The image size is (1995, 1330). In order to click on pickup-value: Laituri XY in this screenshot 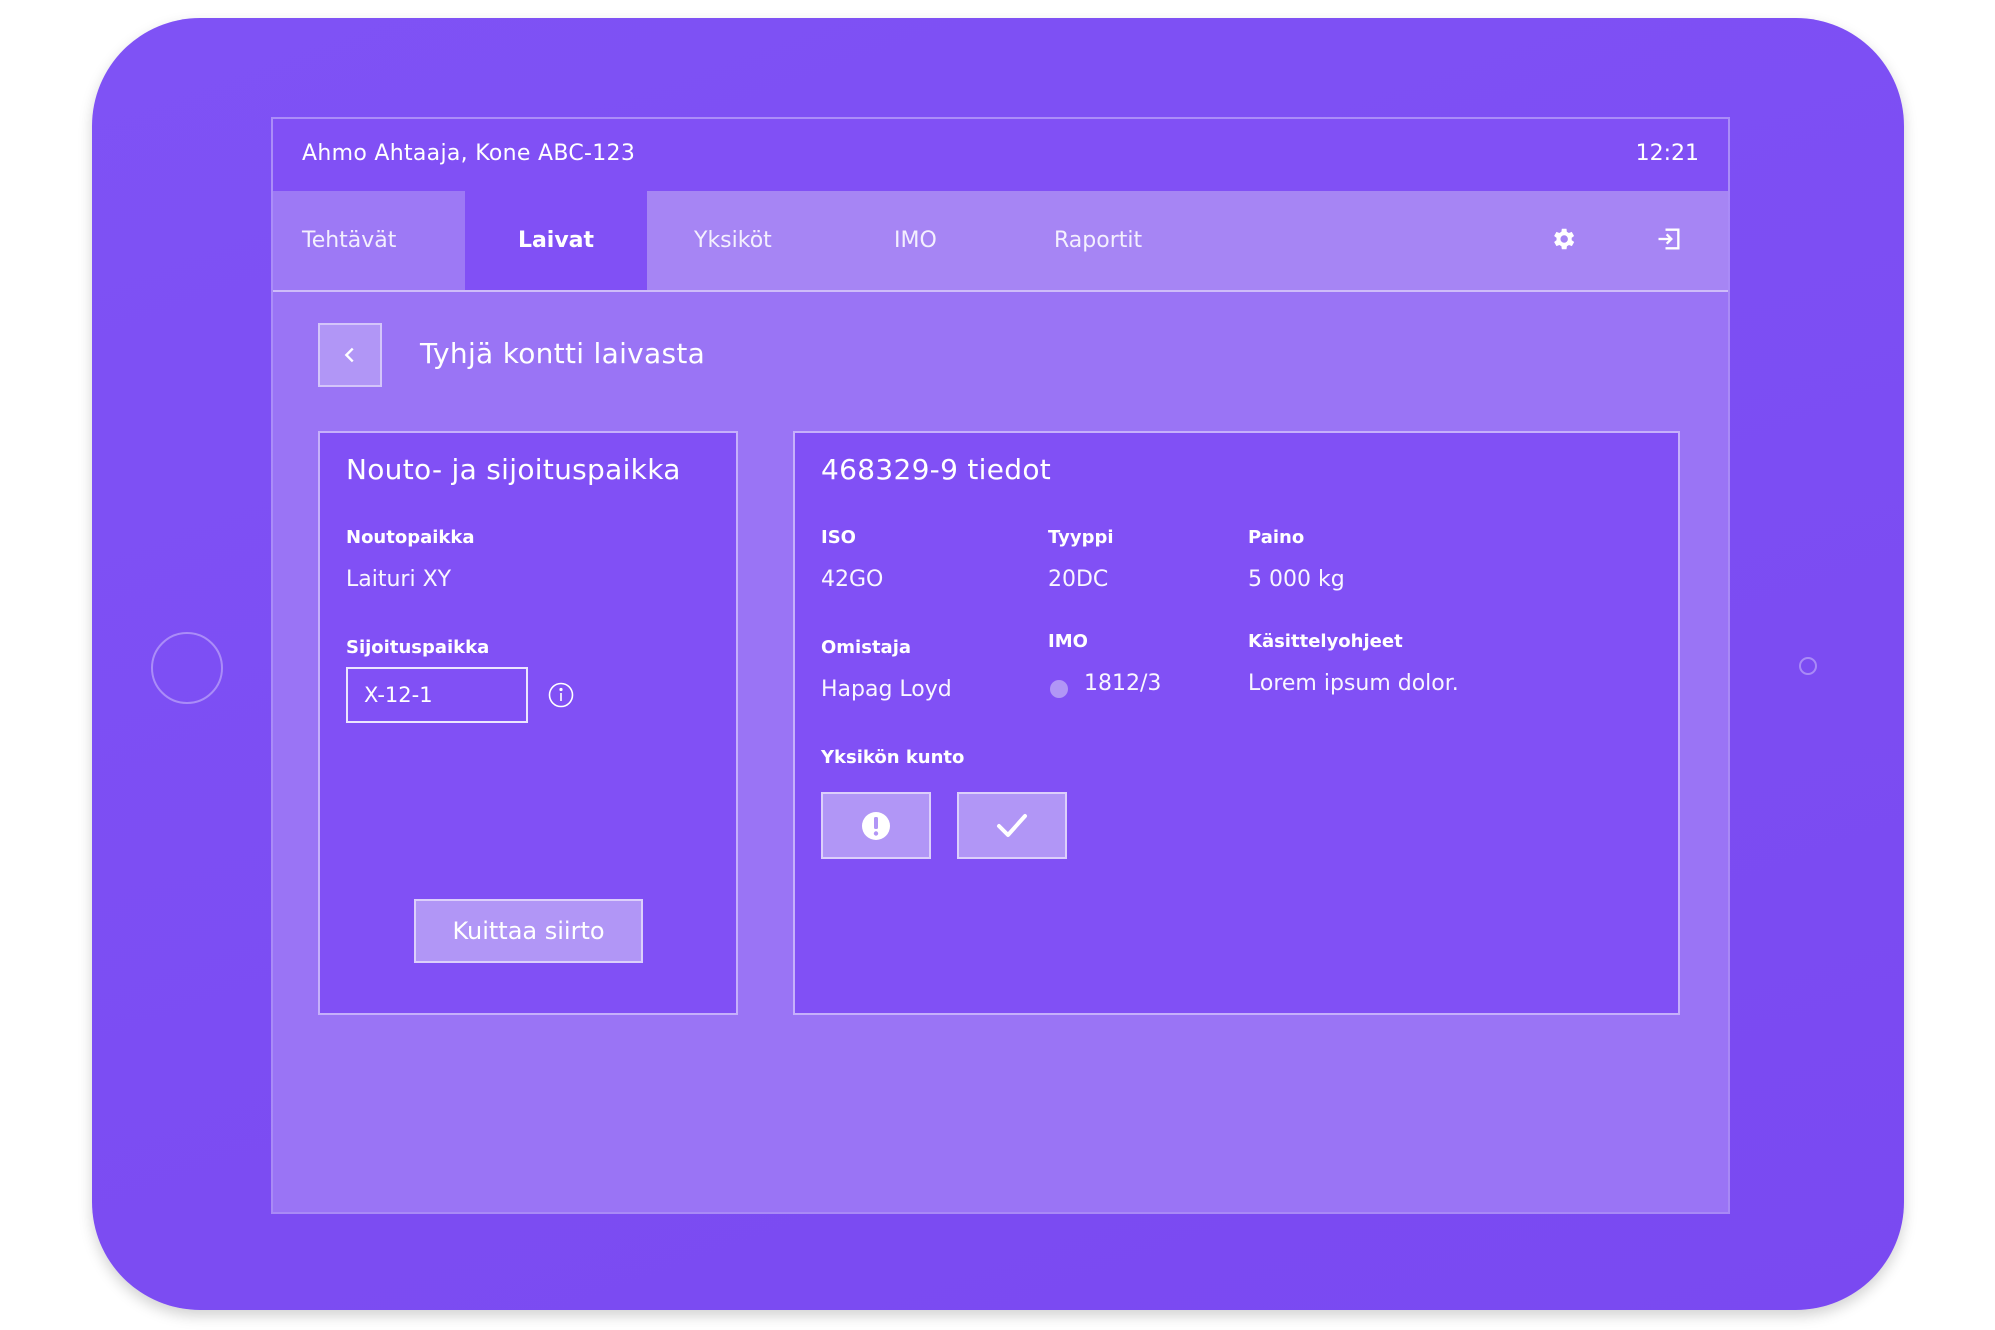, I will do `click(399, 579)`.